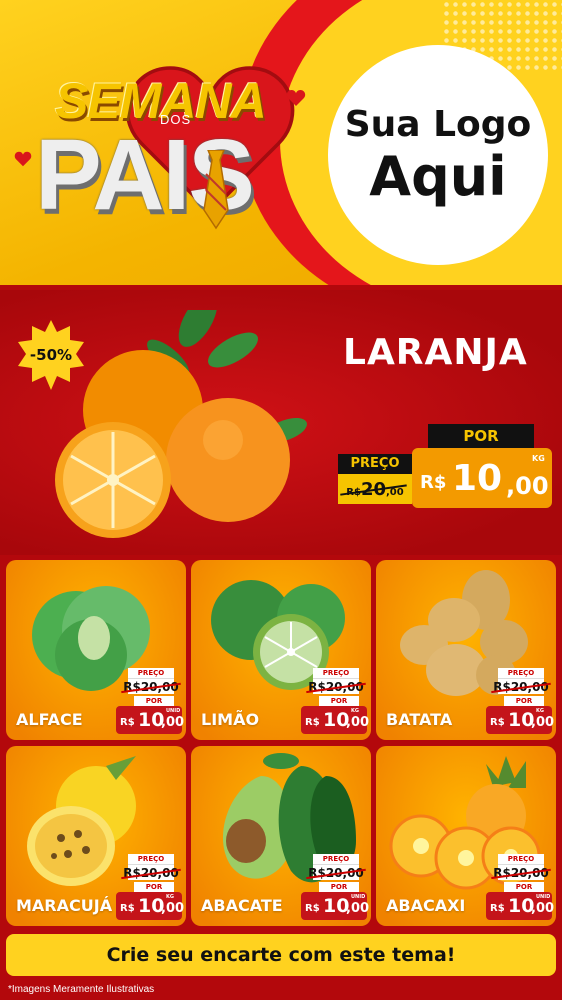 This screenshot has height=1000, width=562. I want to click on product-name: MARACUJÁ, so click(64, 905).